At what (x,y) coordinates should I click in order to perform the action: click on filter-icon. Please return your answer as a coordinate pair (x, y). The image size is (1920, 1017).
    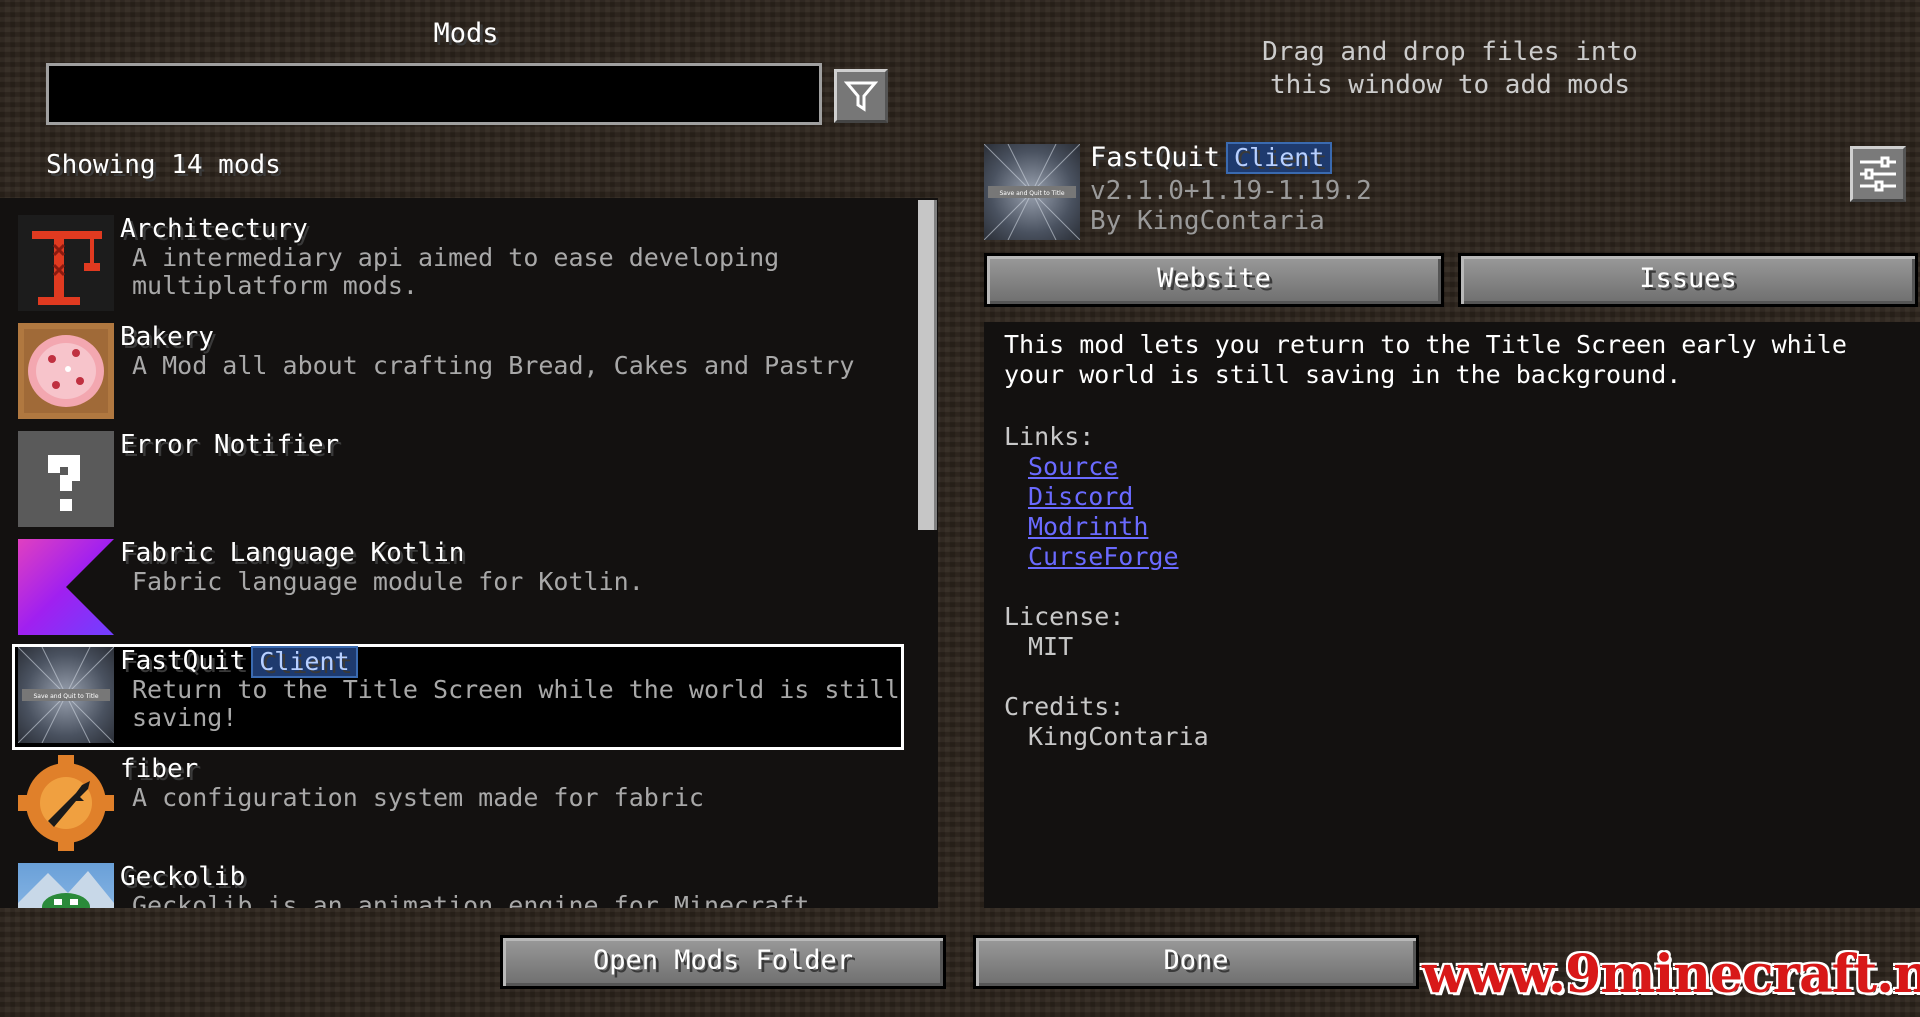
    Looking at the image, I should click on (861, 96).